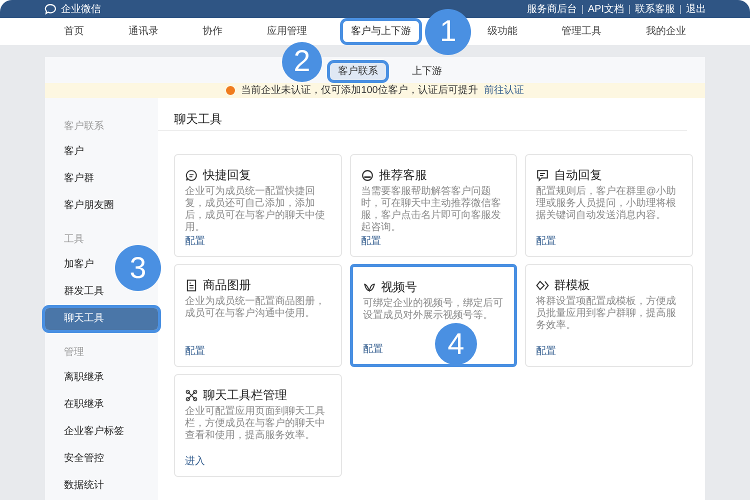 This screenshot has width=750, height=500. Describe the element at coordinates (84, 291) in the screenshot. I see `sidebar-item: 群发工具` at that location.